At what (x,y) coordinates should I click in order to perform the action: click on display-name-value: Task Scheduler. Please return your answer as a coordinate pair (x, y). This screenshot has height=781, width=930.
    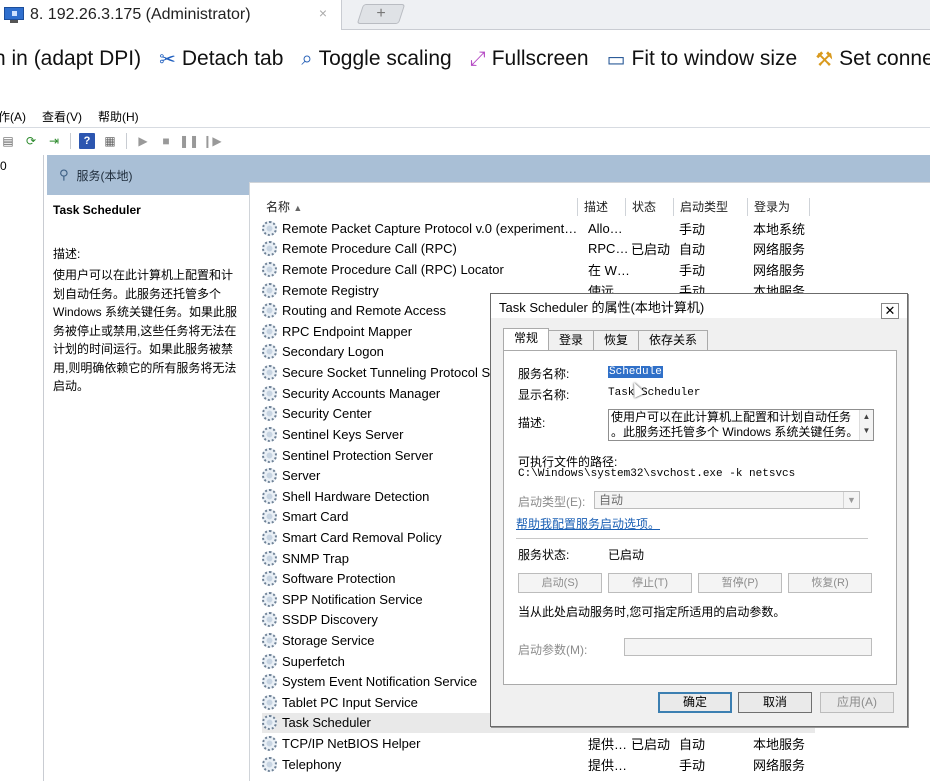
    Looking at the image, I should click on (654, 393).